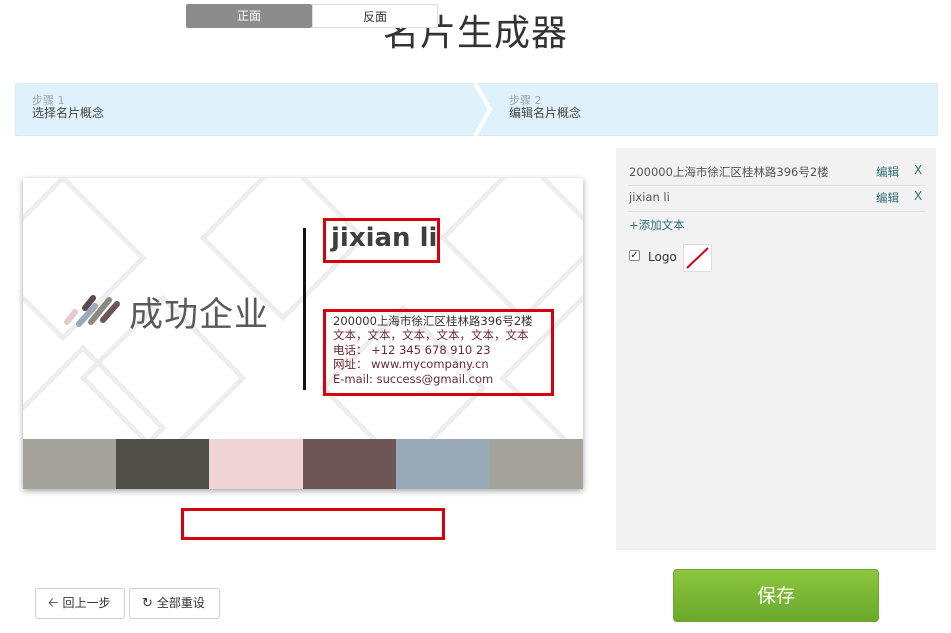 The height and width of the screenshot is (633, 951). I want to click on card-info-text: 文本，文本，文本，文本，文本，文本, so click(431, 335).